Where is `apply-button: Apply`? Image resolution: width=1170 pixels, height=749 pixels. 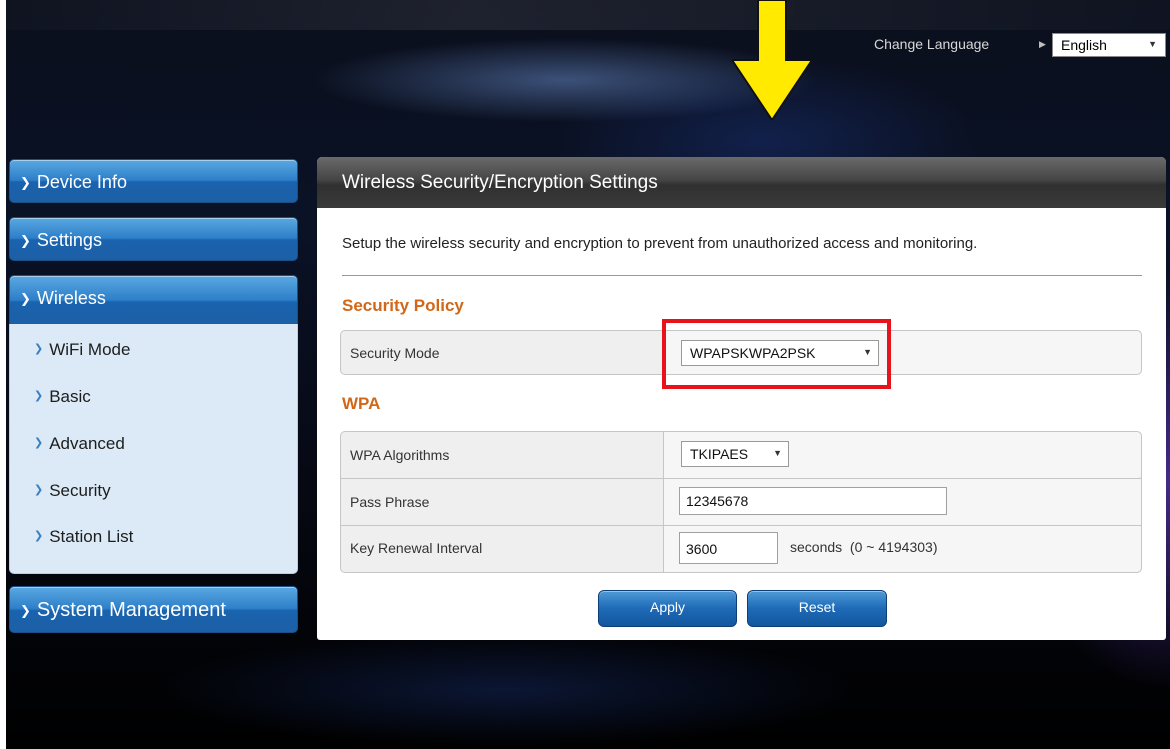 apply-button: Apply is located at coordinates (667, 608).